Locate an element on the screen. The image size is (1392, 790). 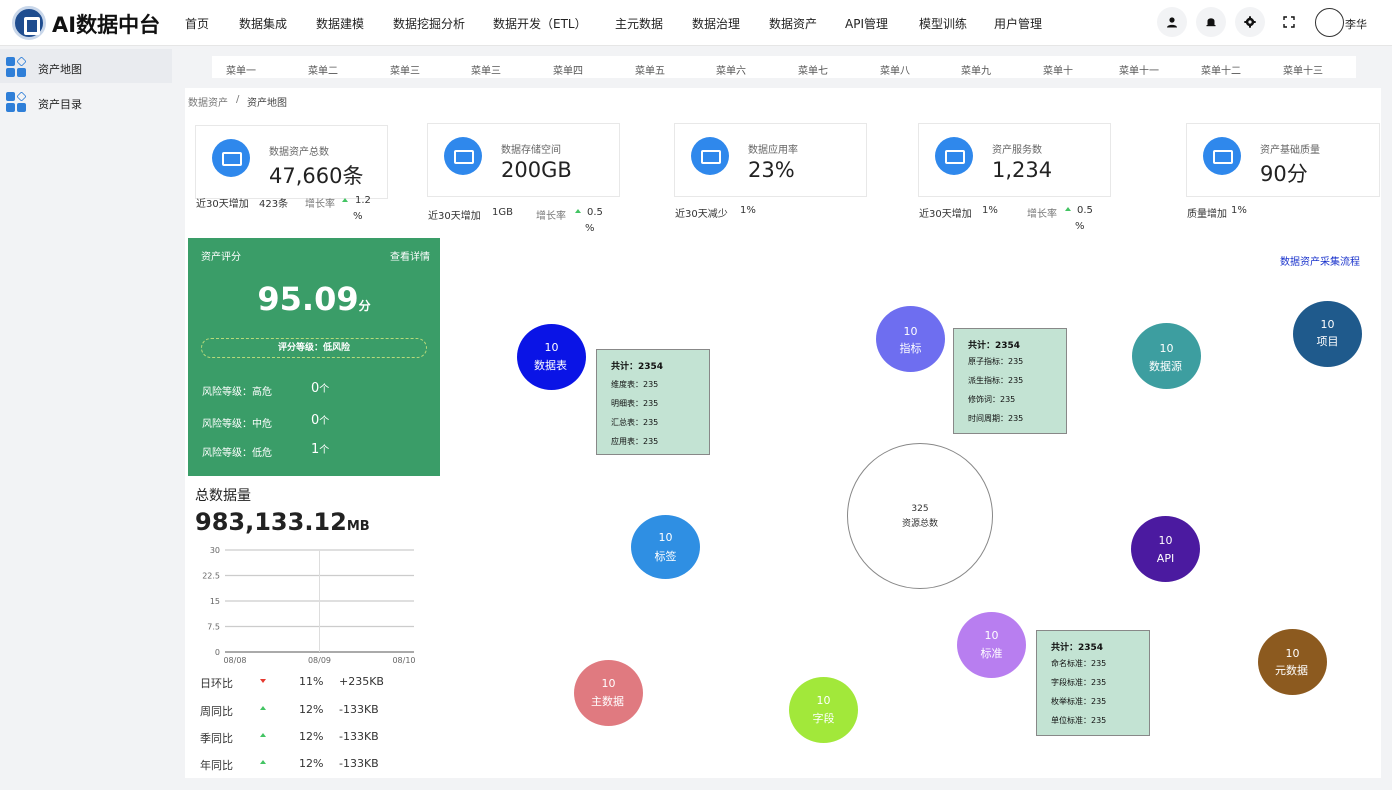
grid-icon is located at coordinates (17, 102).